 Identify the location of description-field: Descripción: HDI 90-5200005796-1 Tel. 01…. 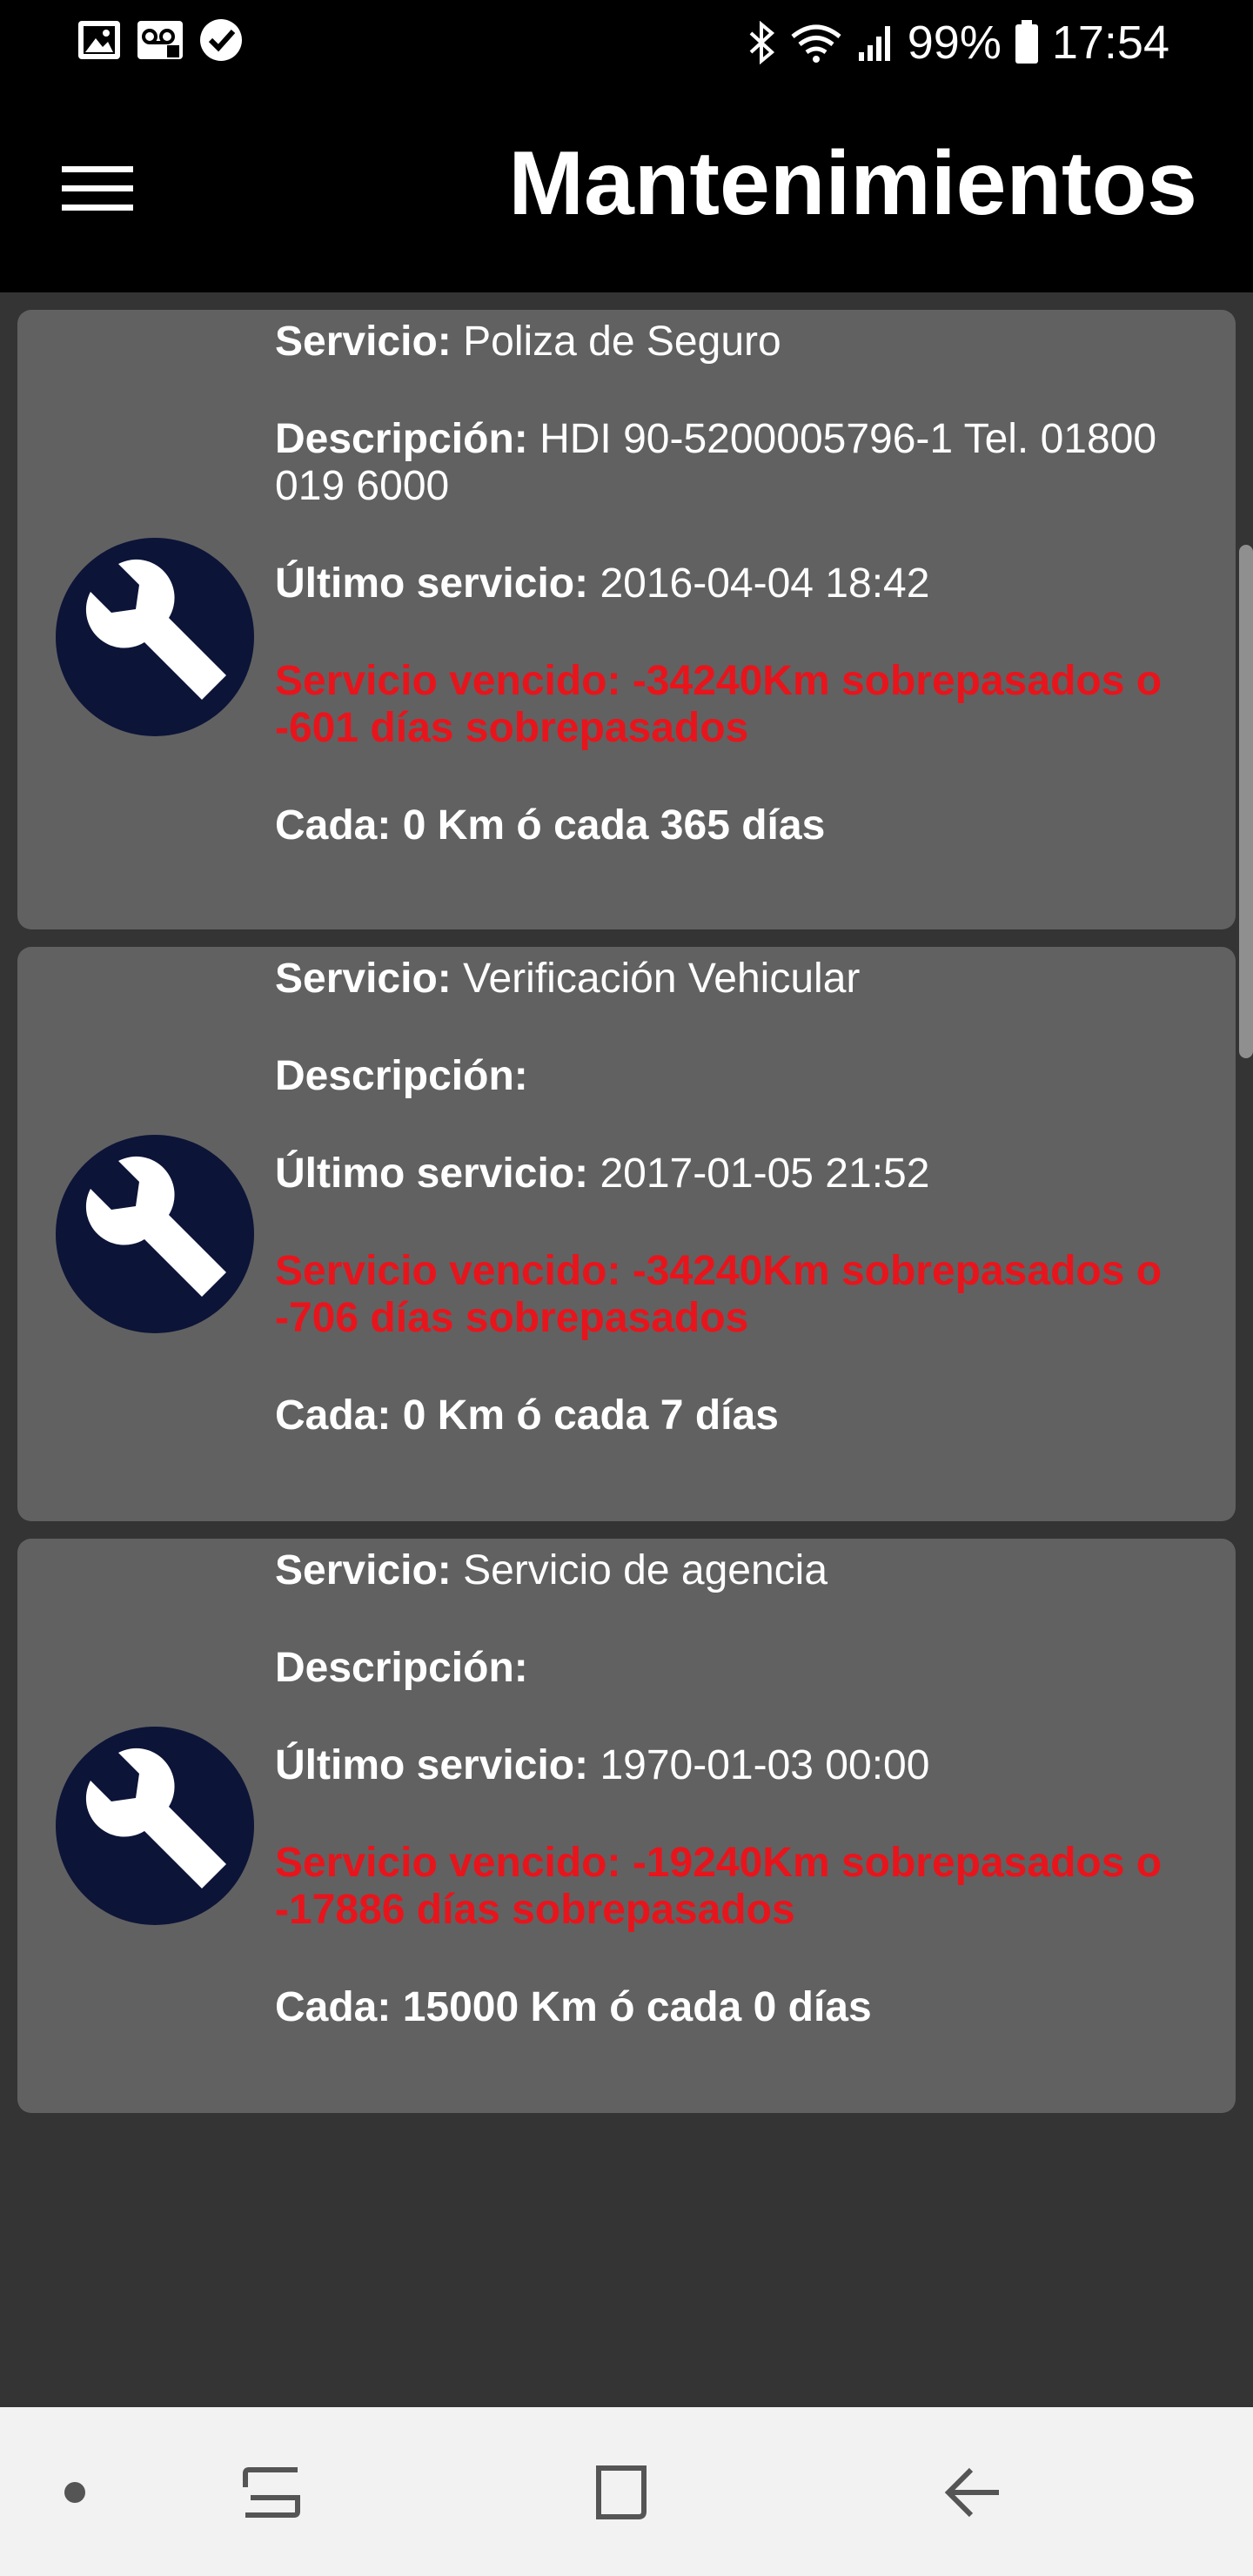
(716, 462).